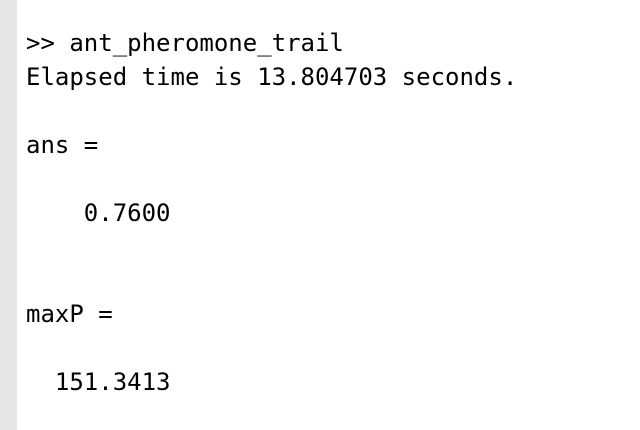  Describe the element at coordinates (98, 213) in the screenshot. I see `ans-value: 0.7600` at that location.